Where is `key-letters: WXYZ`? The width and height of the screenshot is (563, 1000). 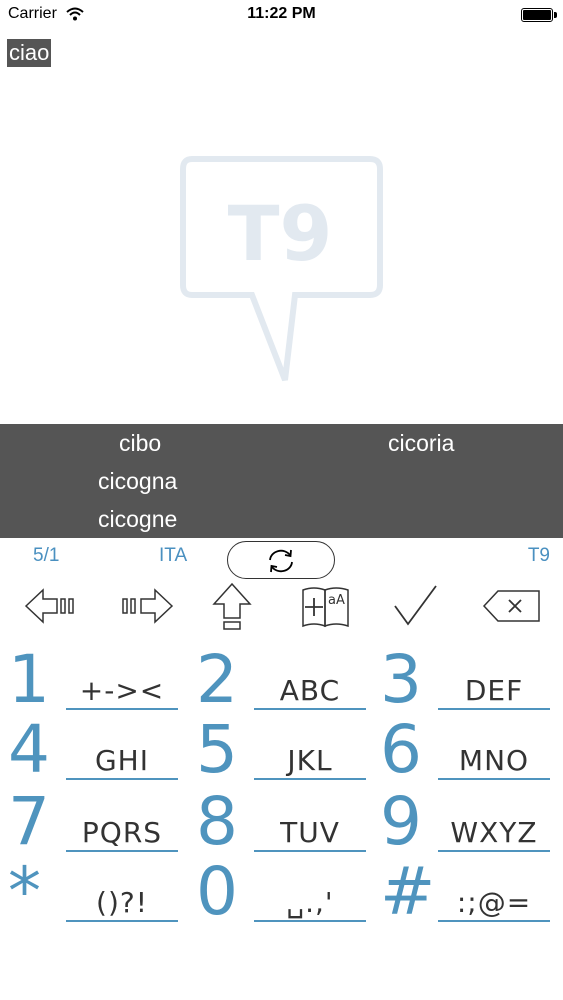
key-letters: WXYZ is located at coordinates (494, 832).